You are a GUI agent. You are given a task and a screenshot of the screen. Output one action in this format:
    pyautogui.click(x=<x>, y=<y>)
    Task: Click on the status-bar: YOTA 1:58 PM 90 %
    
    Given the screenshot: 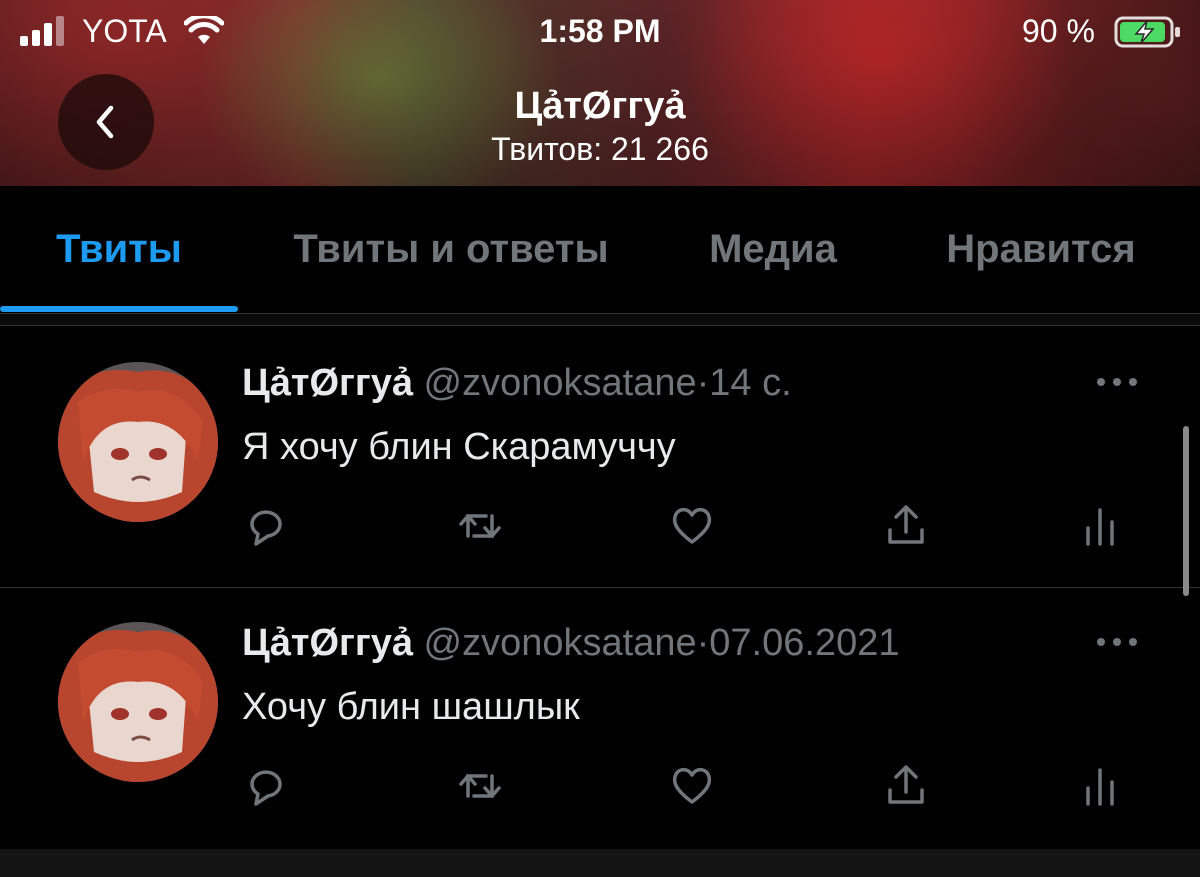 What is the action you would take?
    pyautogui.click(x=600, y=32)
    